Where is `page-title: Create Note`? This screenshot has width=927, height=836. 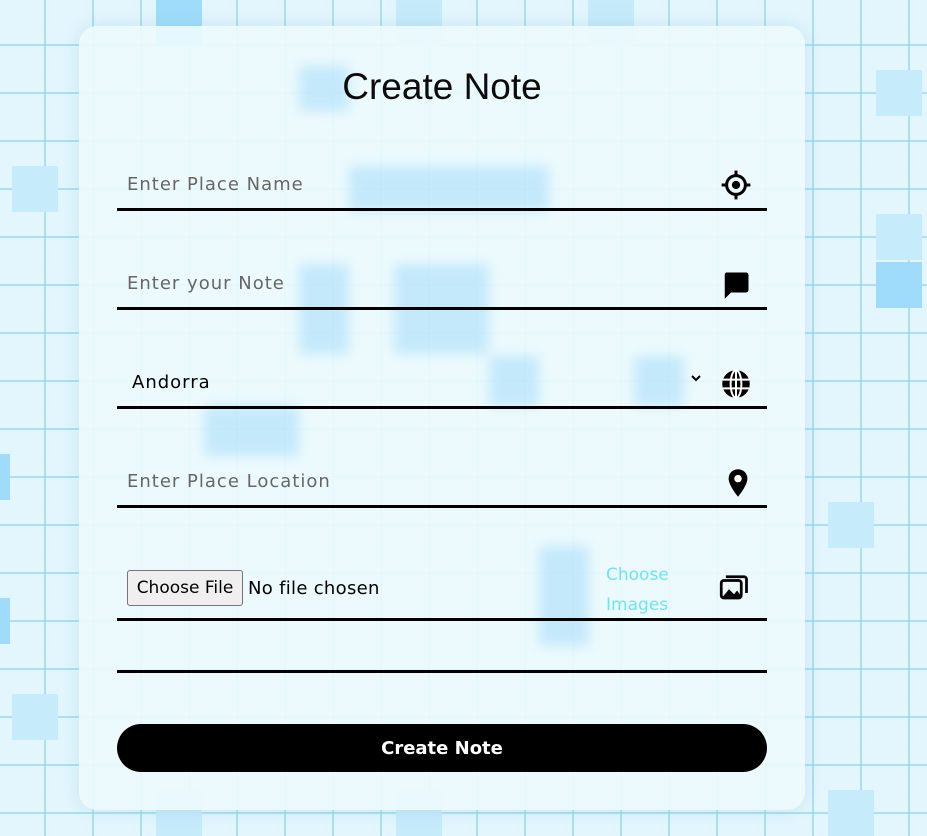 page-title: Create Note is located at coordinates (442, 86).